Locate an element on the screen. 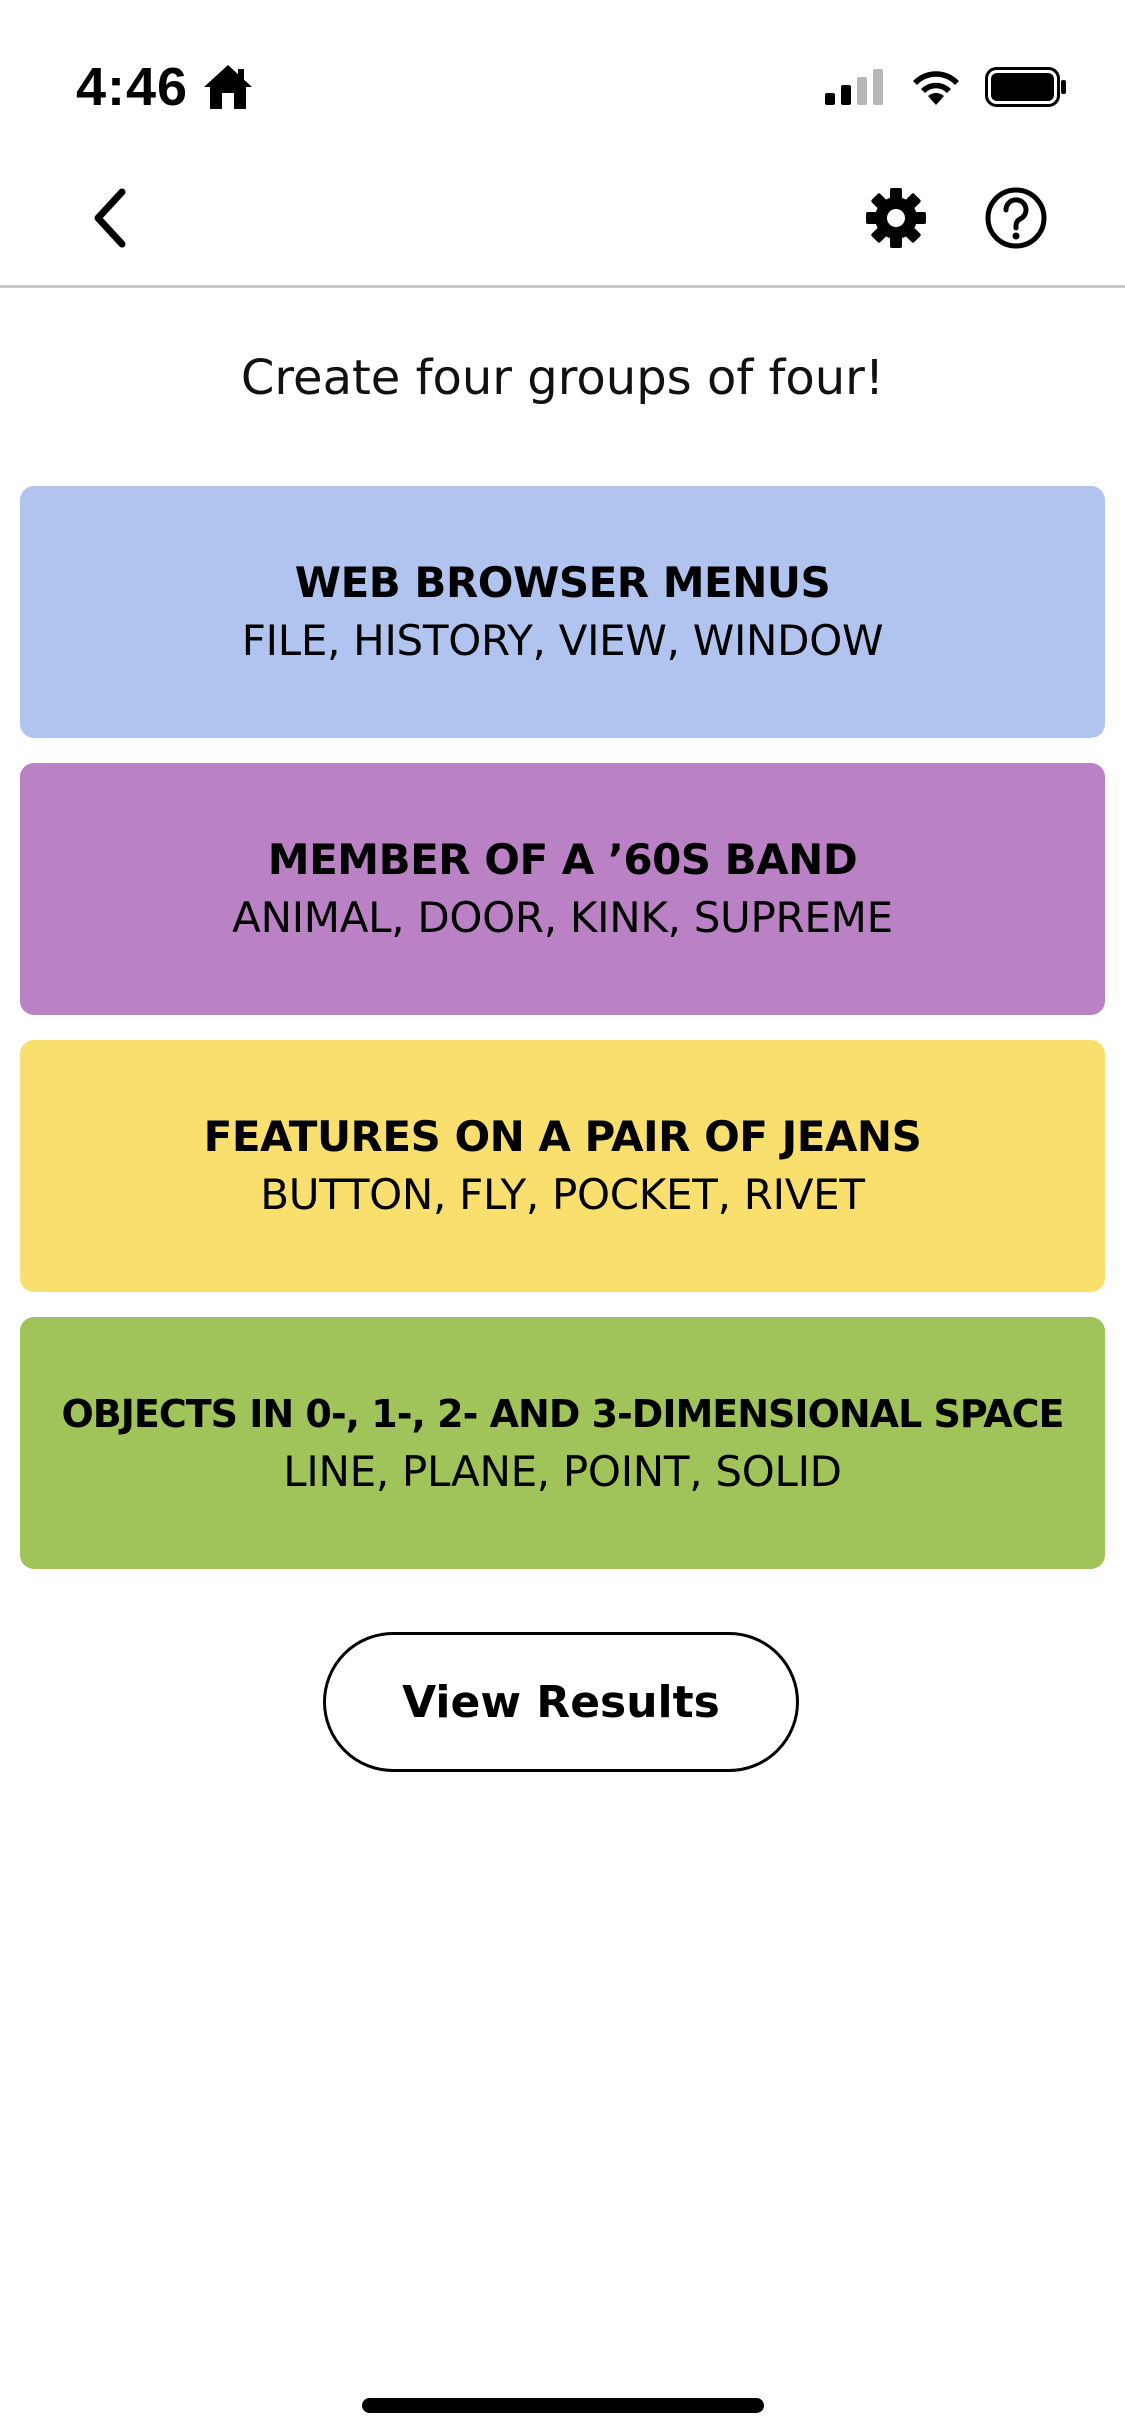 This screenshot has width=1125, height=2436. status-icons is located at coordinates (946, 87).